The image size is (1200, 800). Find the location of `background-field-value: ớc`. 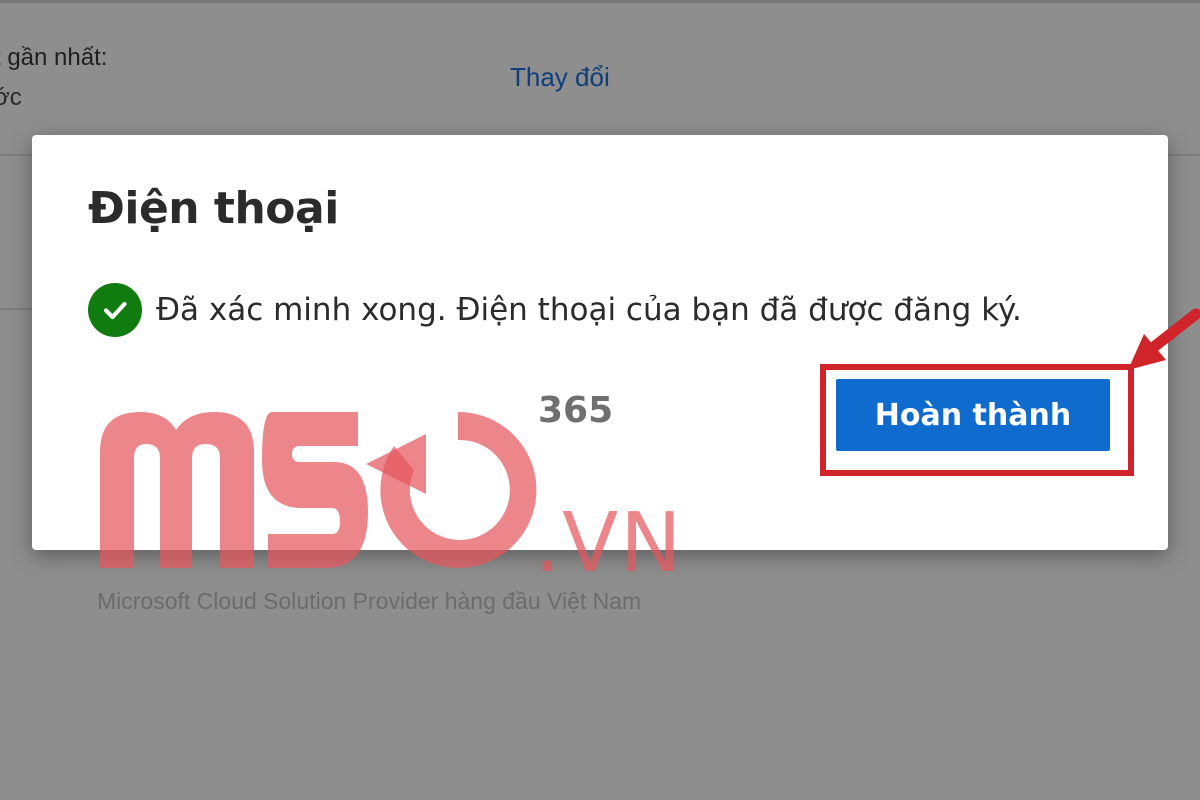

background-field-value: ớc is located at coordinates (11, 97).